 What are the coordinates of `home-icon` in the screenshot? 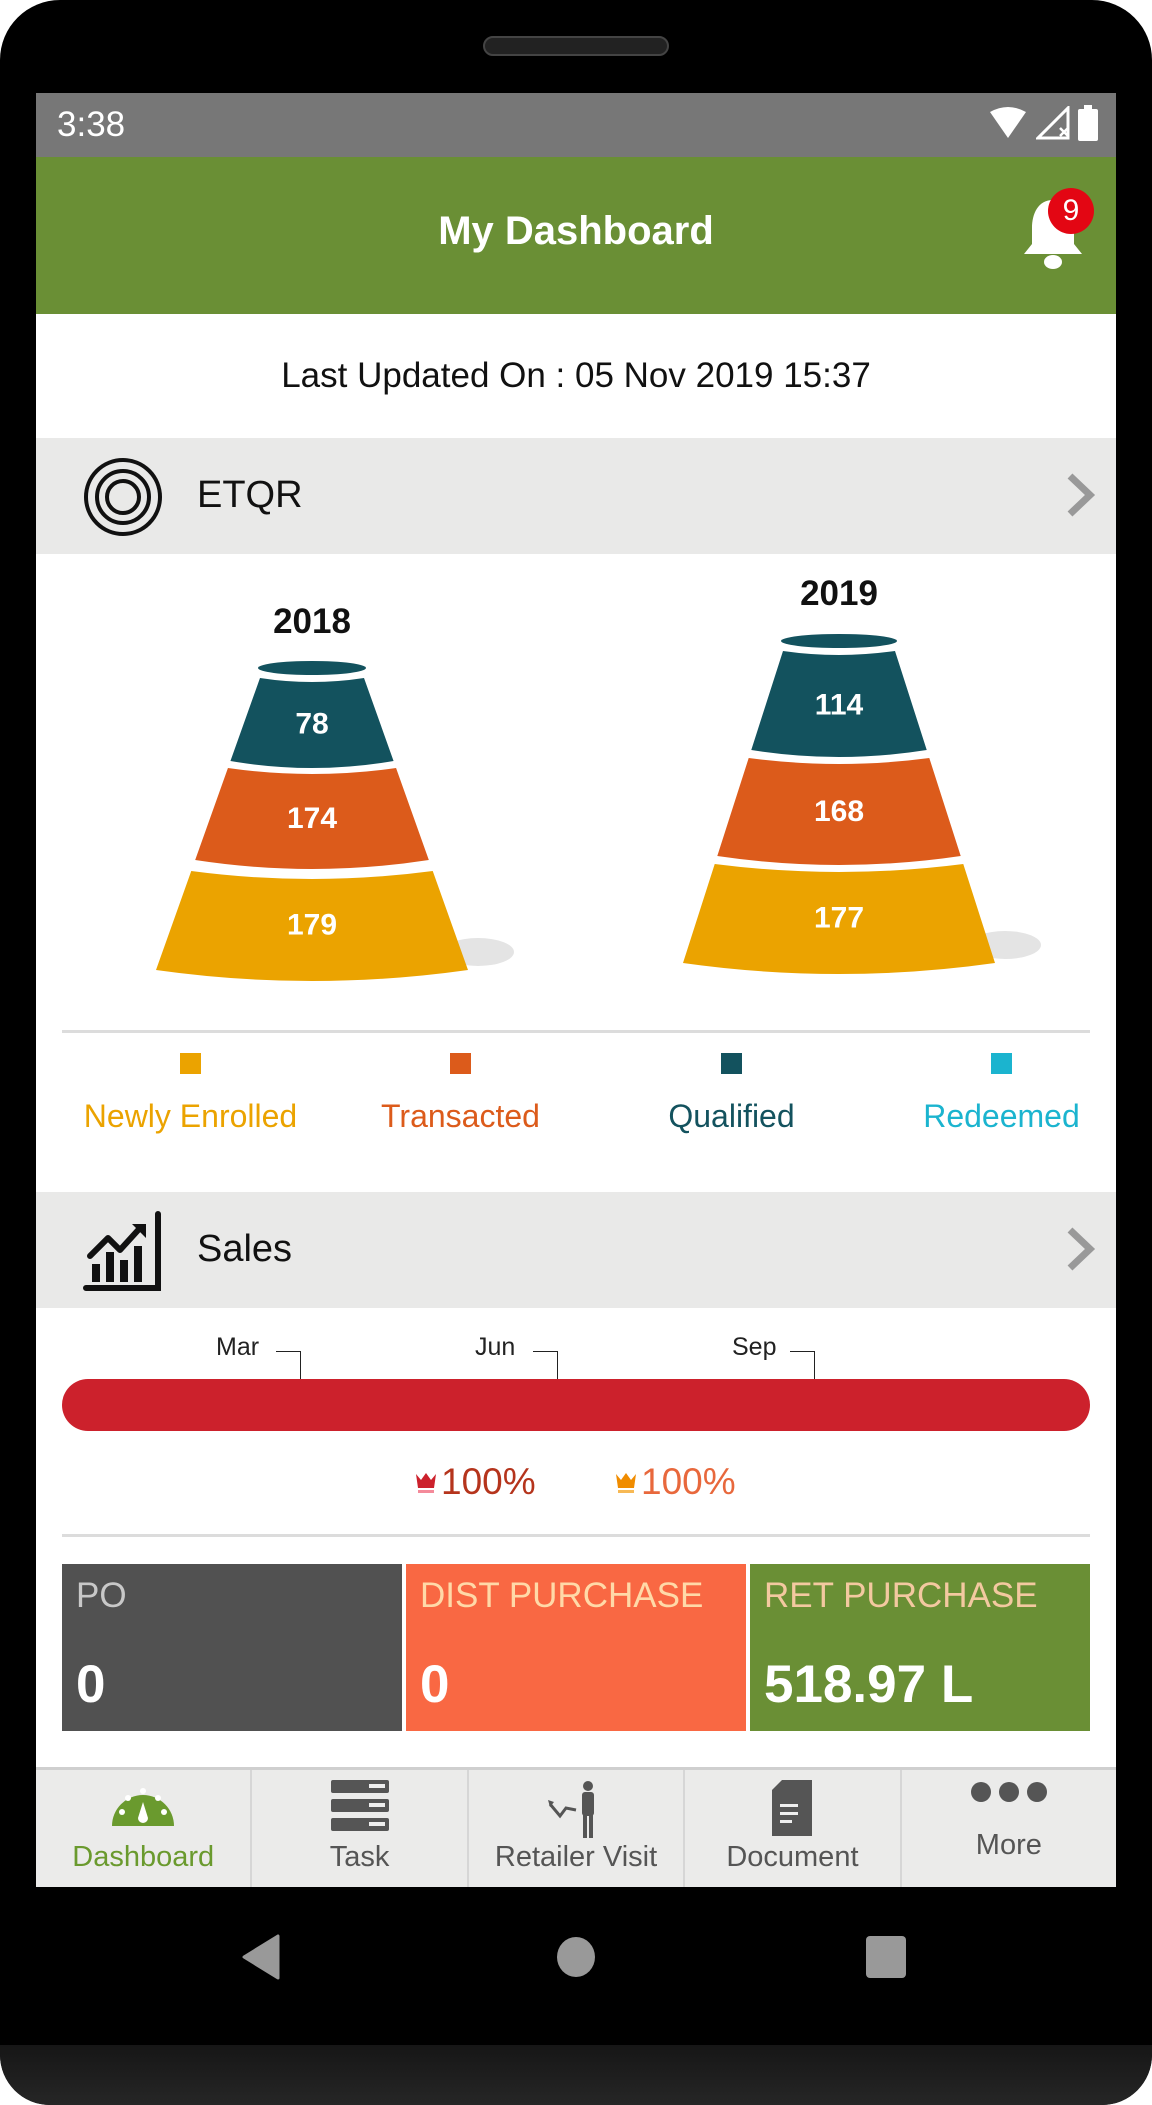 It's located at (576, 1957).